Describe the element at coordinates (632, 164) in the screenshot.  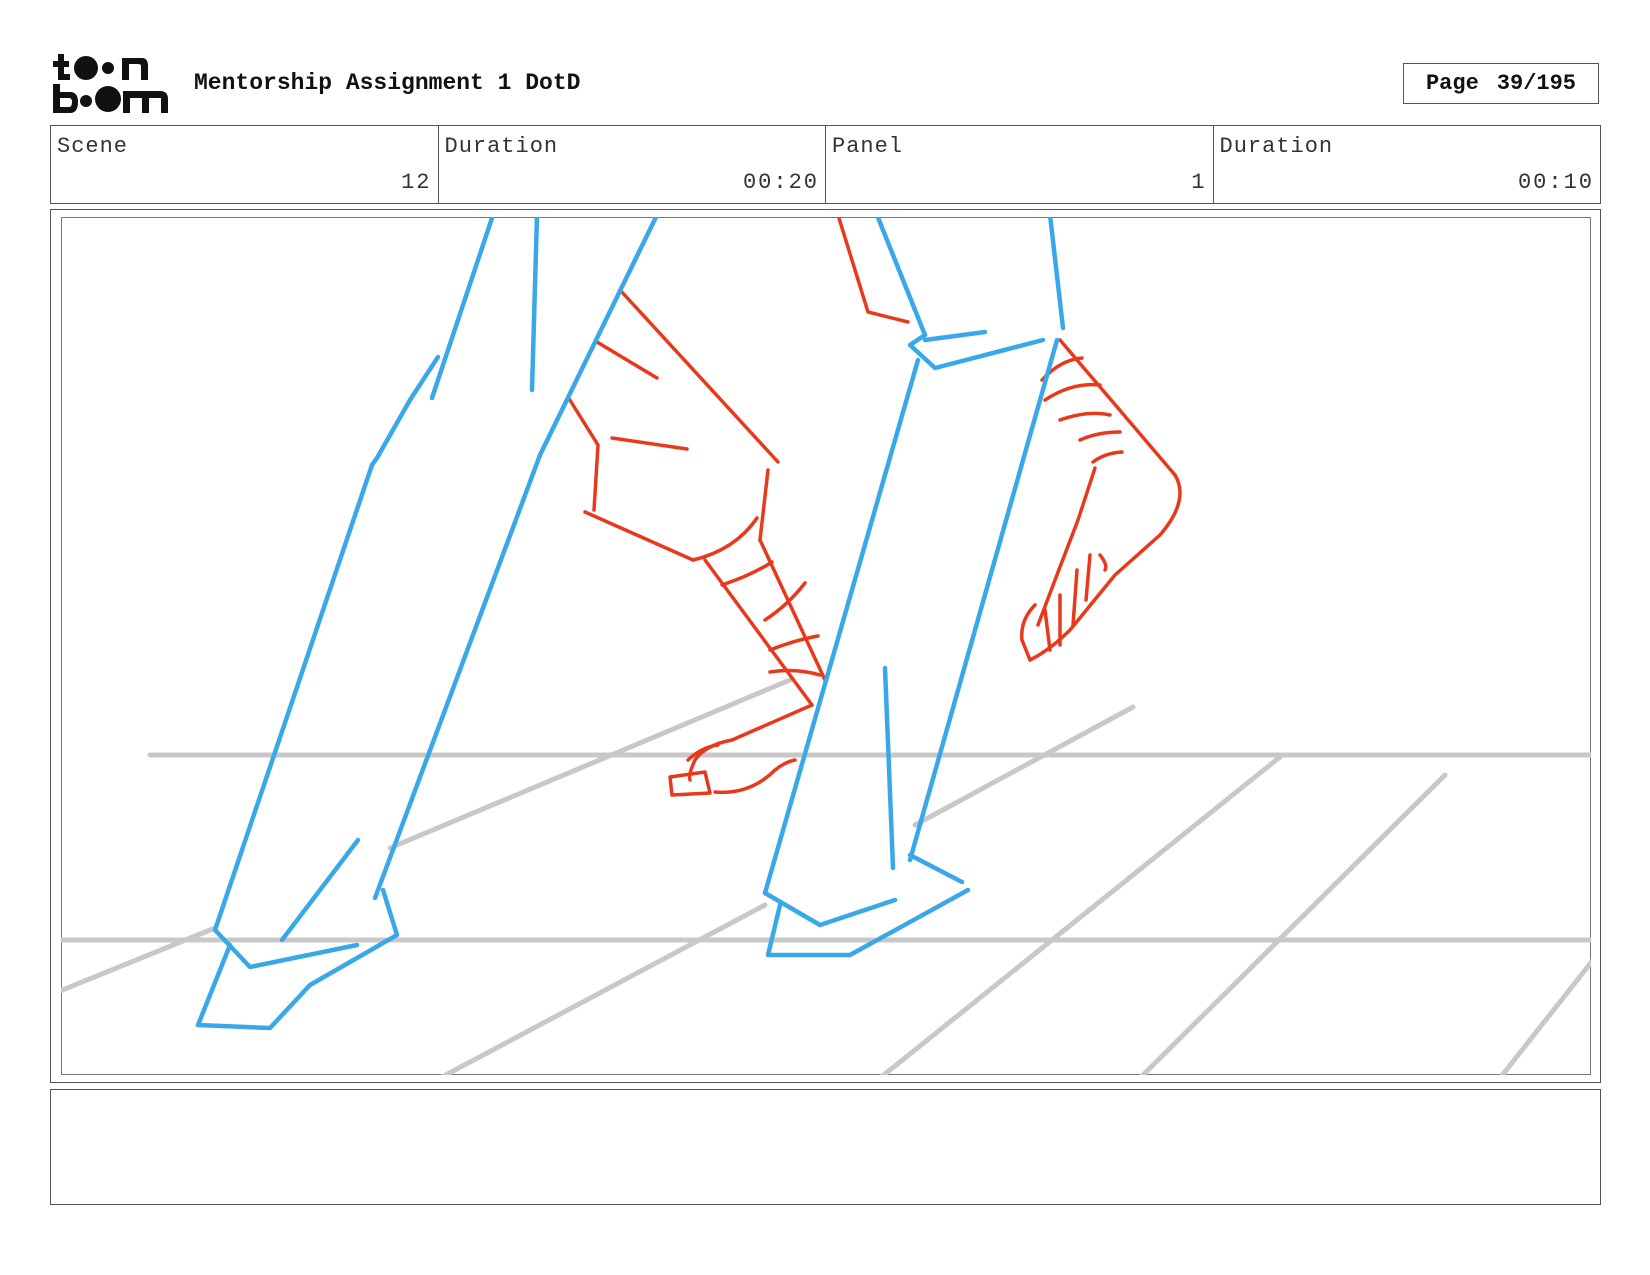
I see `scene-duration-cell: Duration 00:20` at that location.